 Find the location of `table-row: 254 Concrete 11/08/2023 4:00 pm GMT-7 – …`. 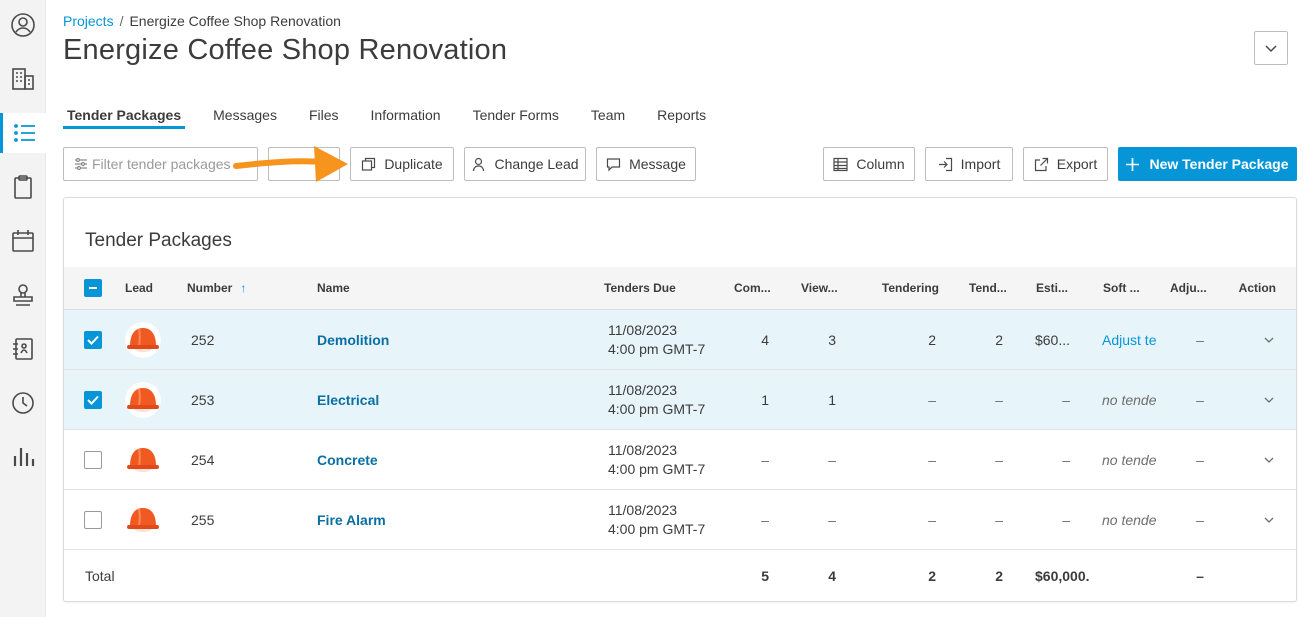

table-row: 254 Concrete 11/08/2023 4:00 pm GMT-7 – … is located at coordinates (680, 460).